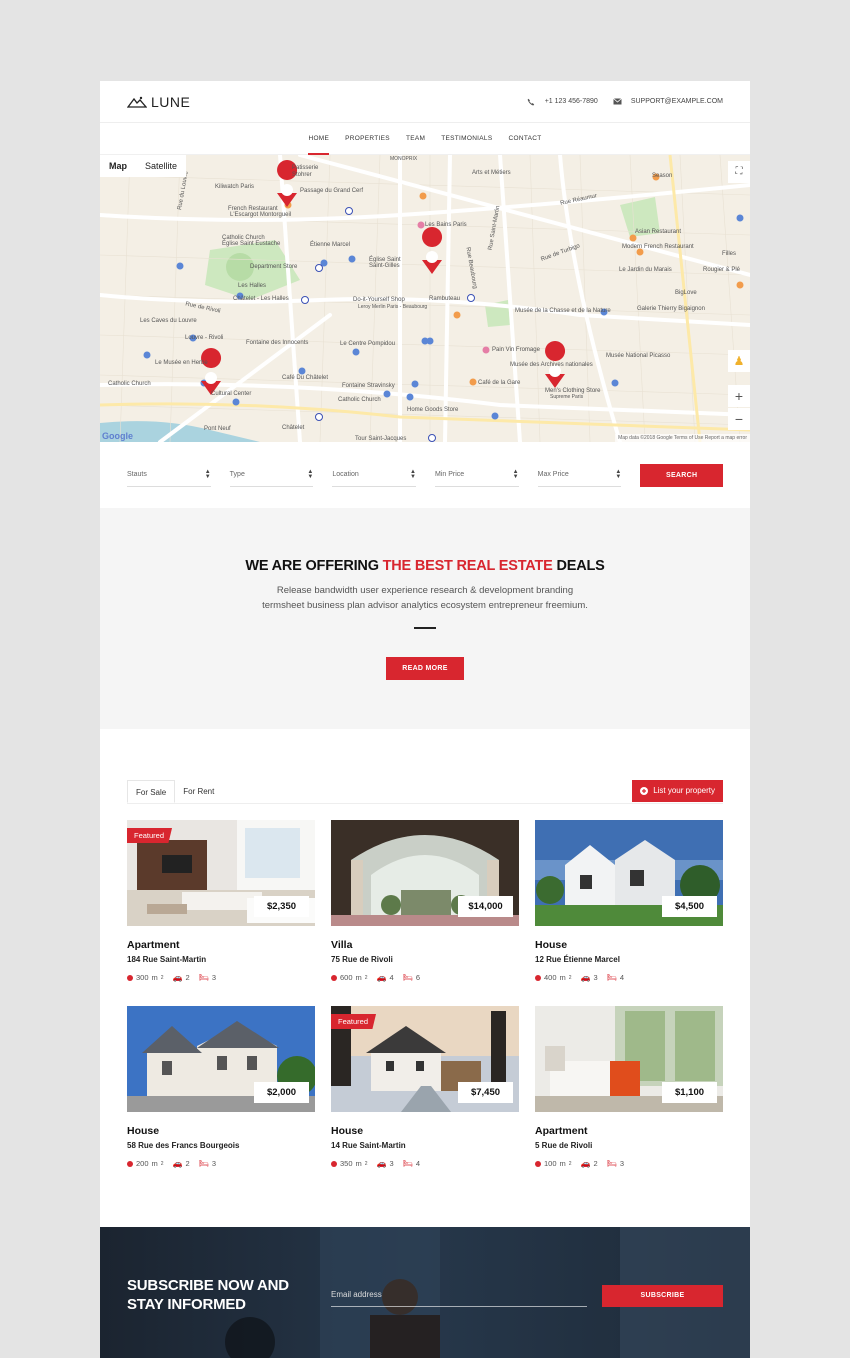 This screenshot has width=850, height=1358. Describe the element at coordinates (345, 474) in the screenshot. I see `location-select-label: Location` at that location.